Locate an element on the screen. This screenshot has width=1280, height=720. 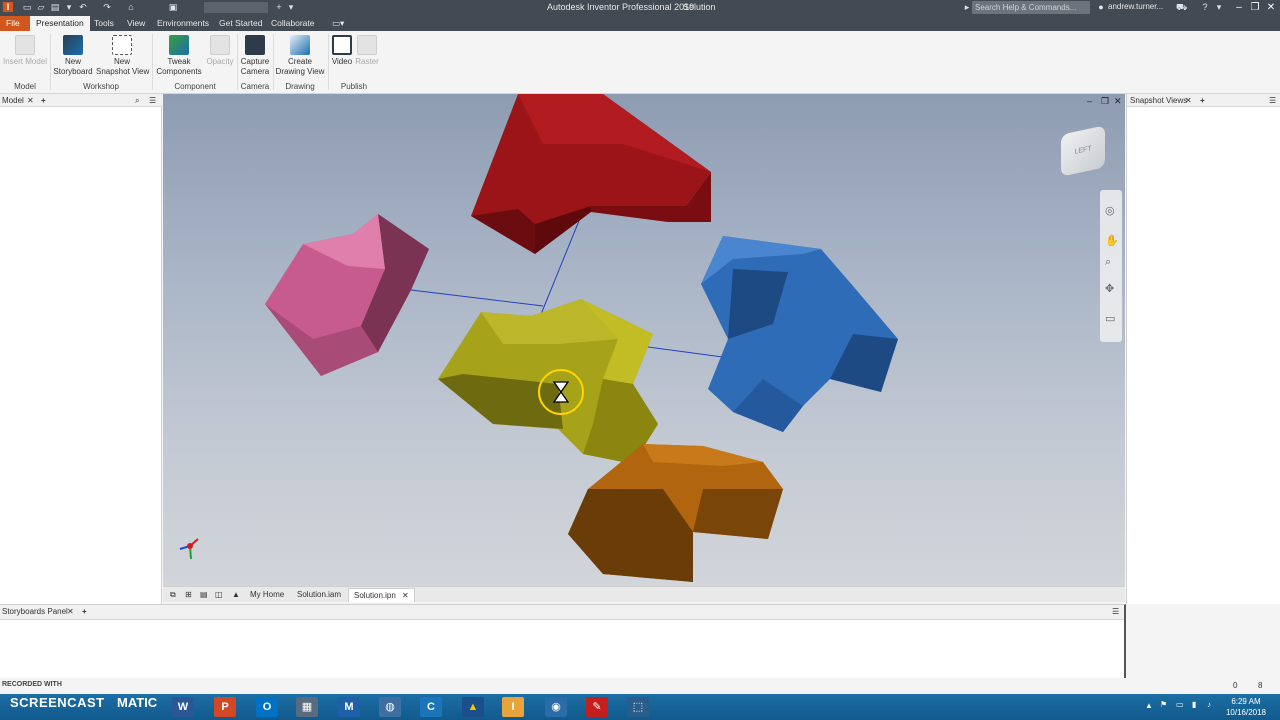
help-icon: ? is located at coordinates (1205, 7).